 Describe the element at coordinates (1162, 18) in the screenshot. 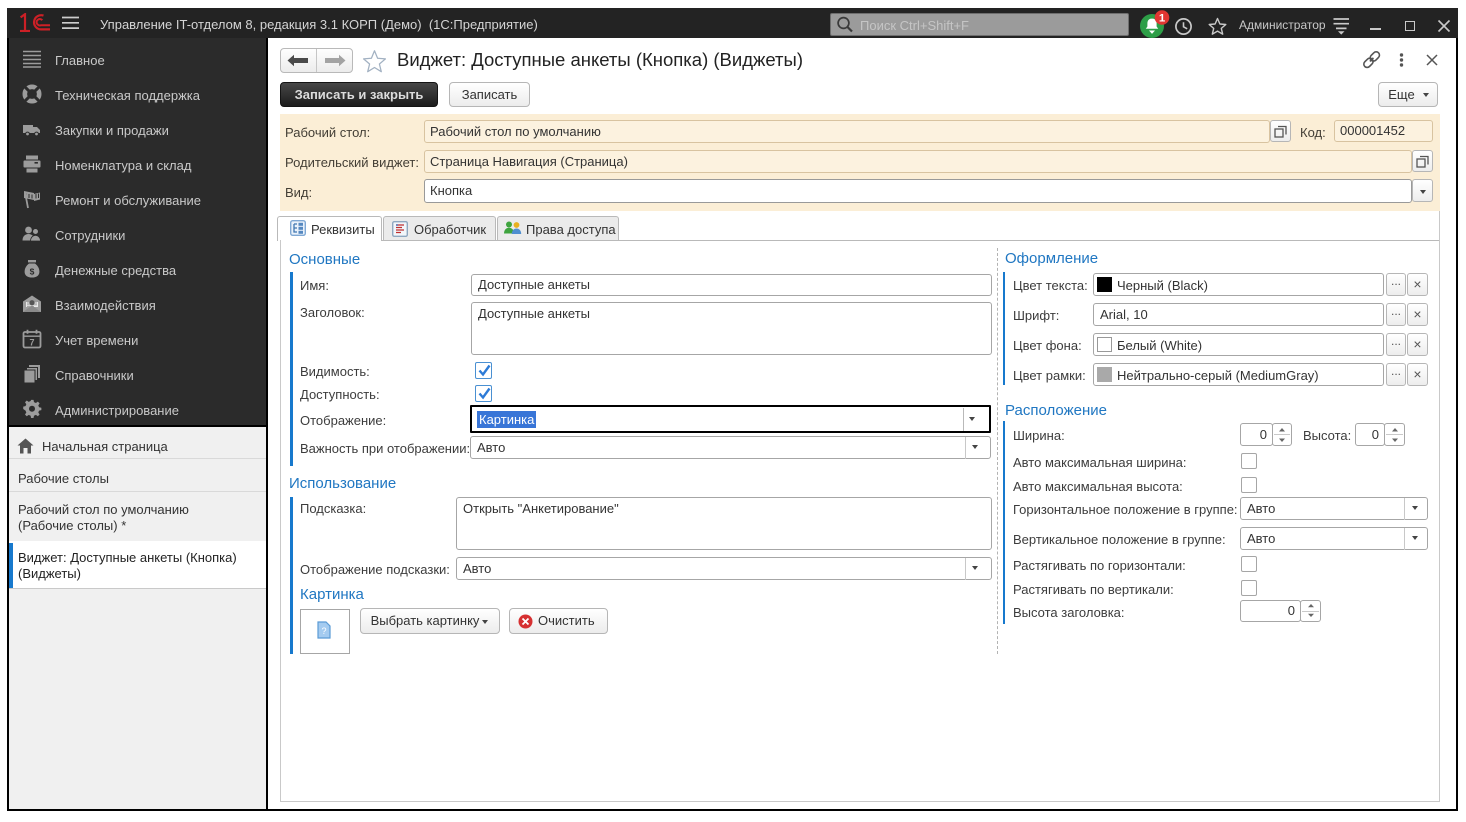

I see `svg-text: 1` at that location.